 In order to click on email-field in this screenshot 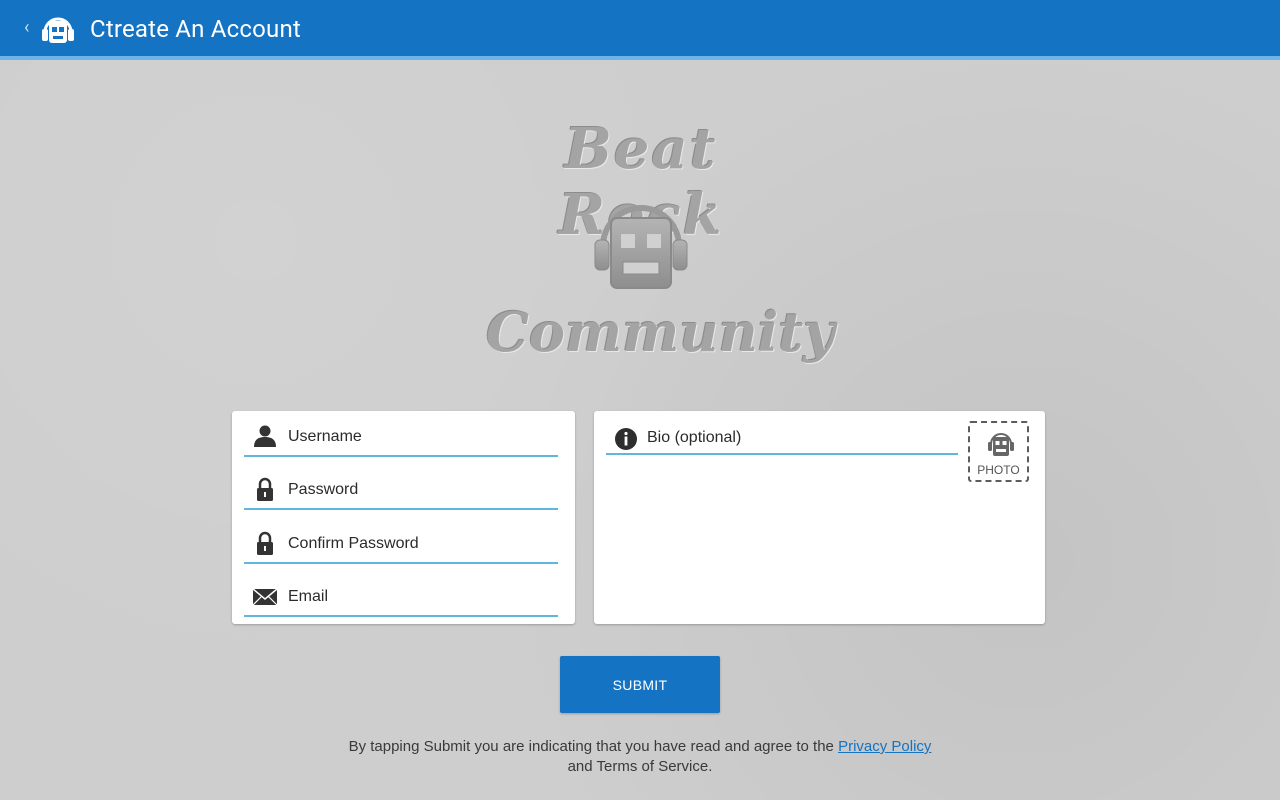, I will do `click(401, 599)`.